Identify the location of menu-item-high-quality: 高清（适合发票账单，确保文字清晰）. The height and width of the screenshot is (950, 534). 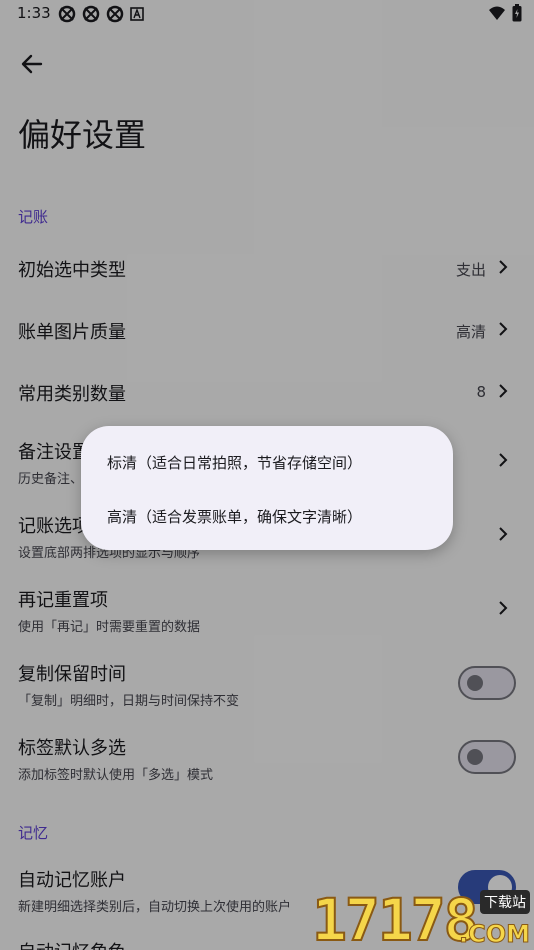
(234, 516).